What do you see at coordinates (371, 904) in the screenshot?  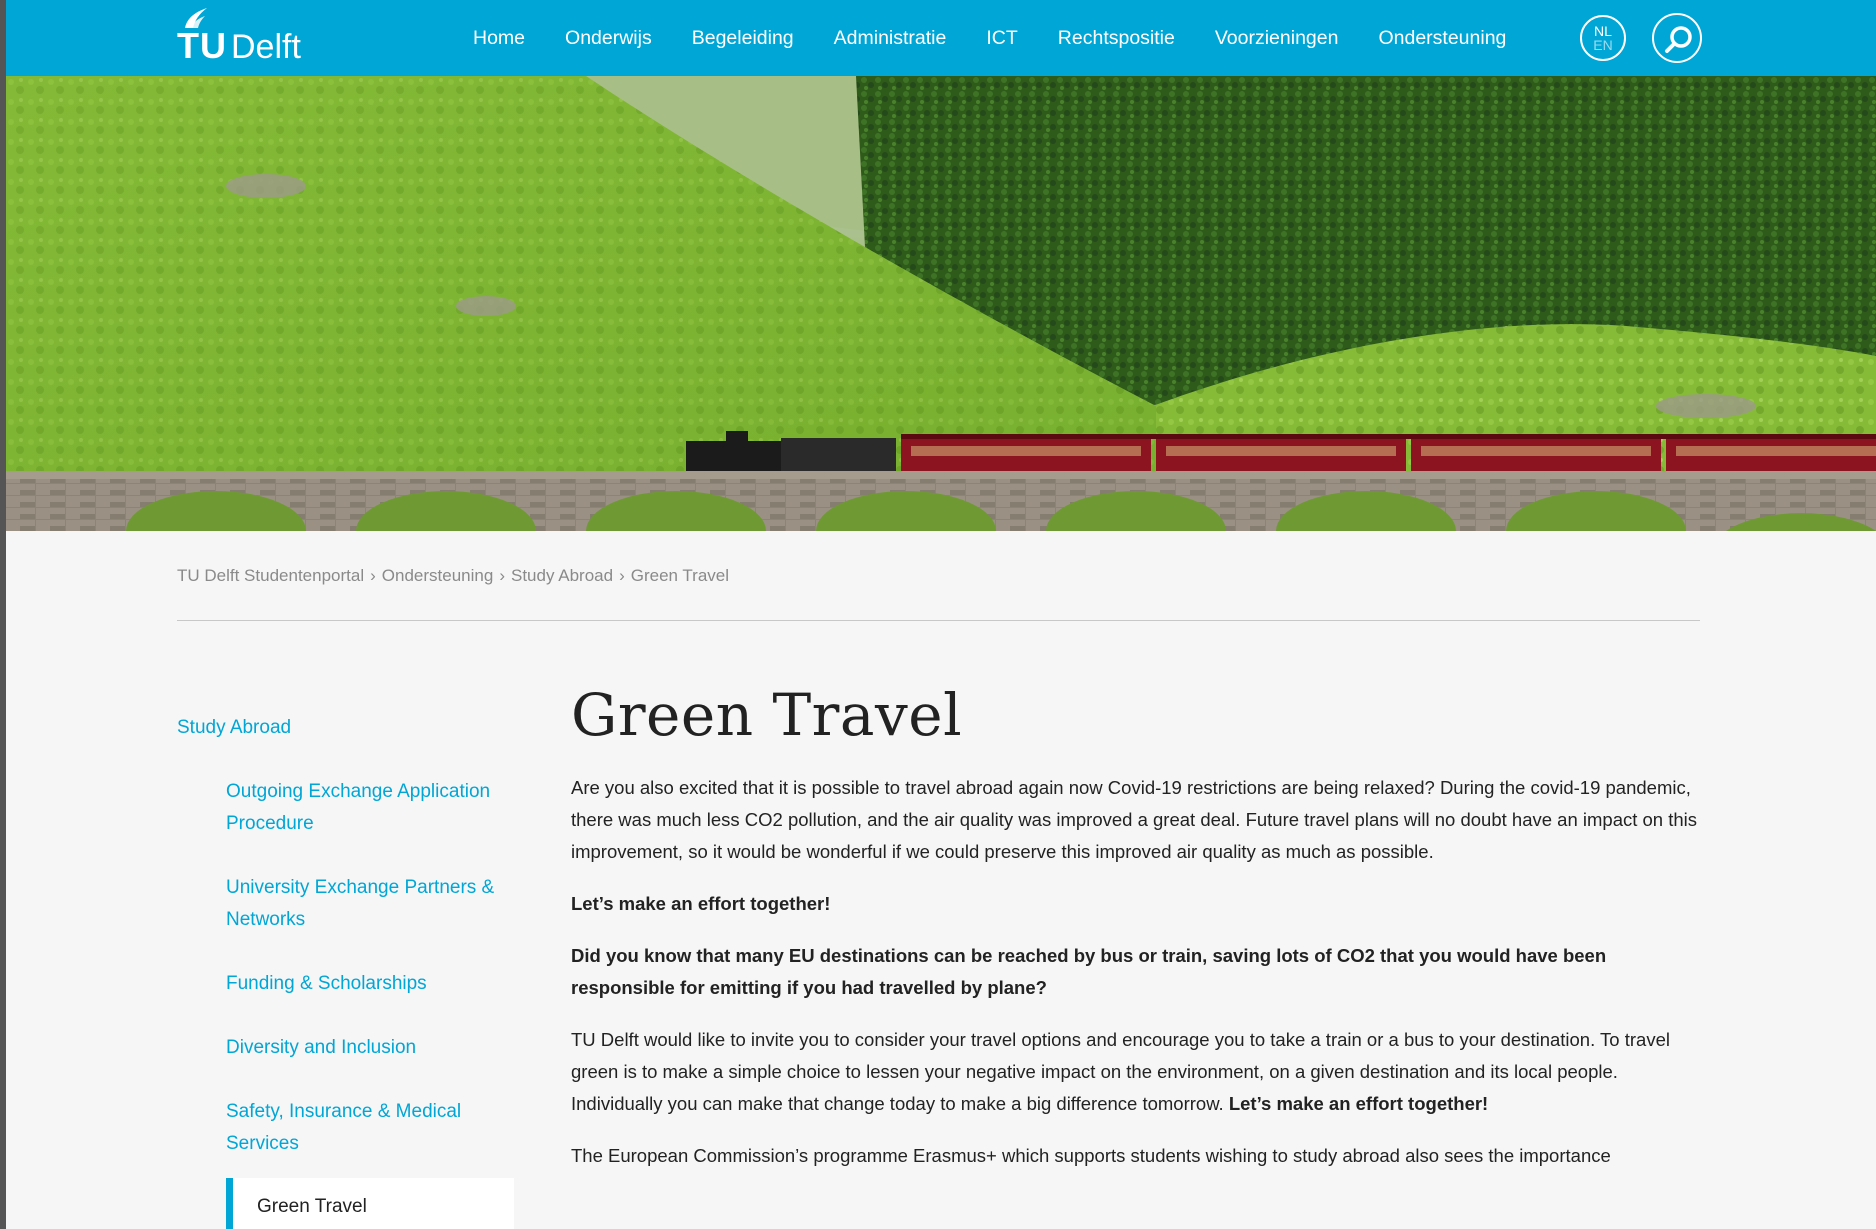 I see `sidebar-item-exchange-partners: University Exchange Partners & Networks` at bounding box center [371, 904].